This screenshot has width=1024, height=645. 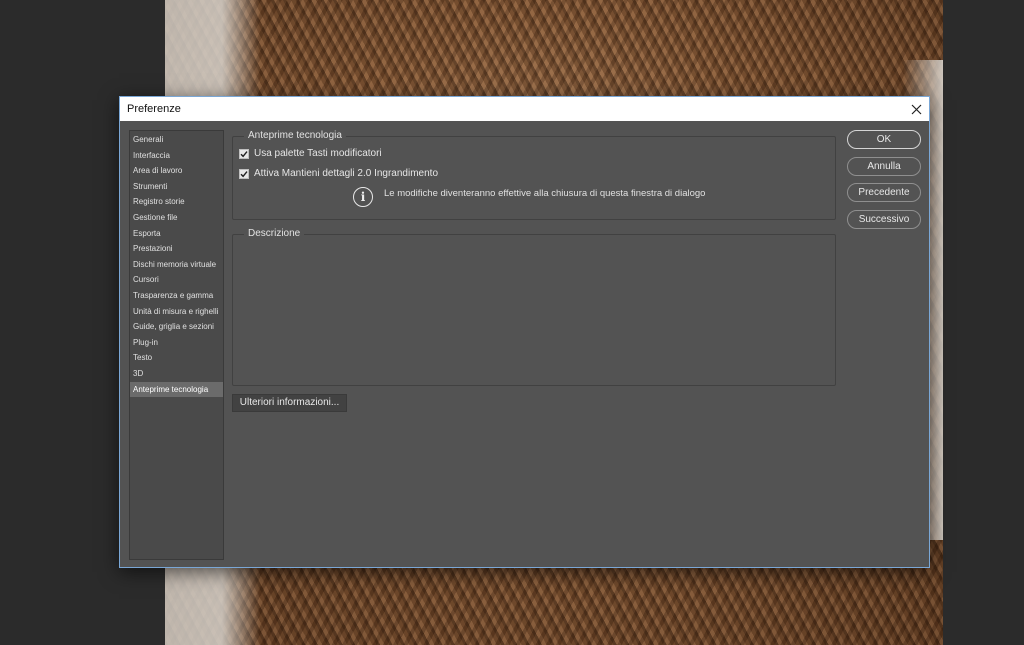 What do you see at coordinates (176, 312) in the screenshot?
I see `sidebar-item-unita-di-misura: Unità di misura e righelli` at bounding box center [176, 312].